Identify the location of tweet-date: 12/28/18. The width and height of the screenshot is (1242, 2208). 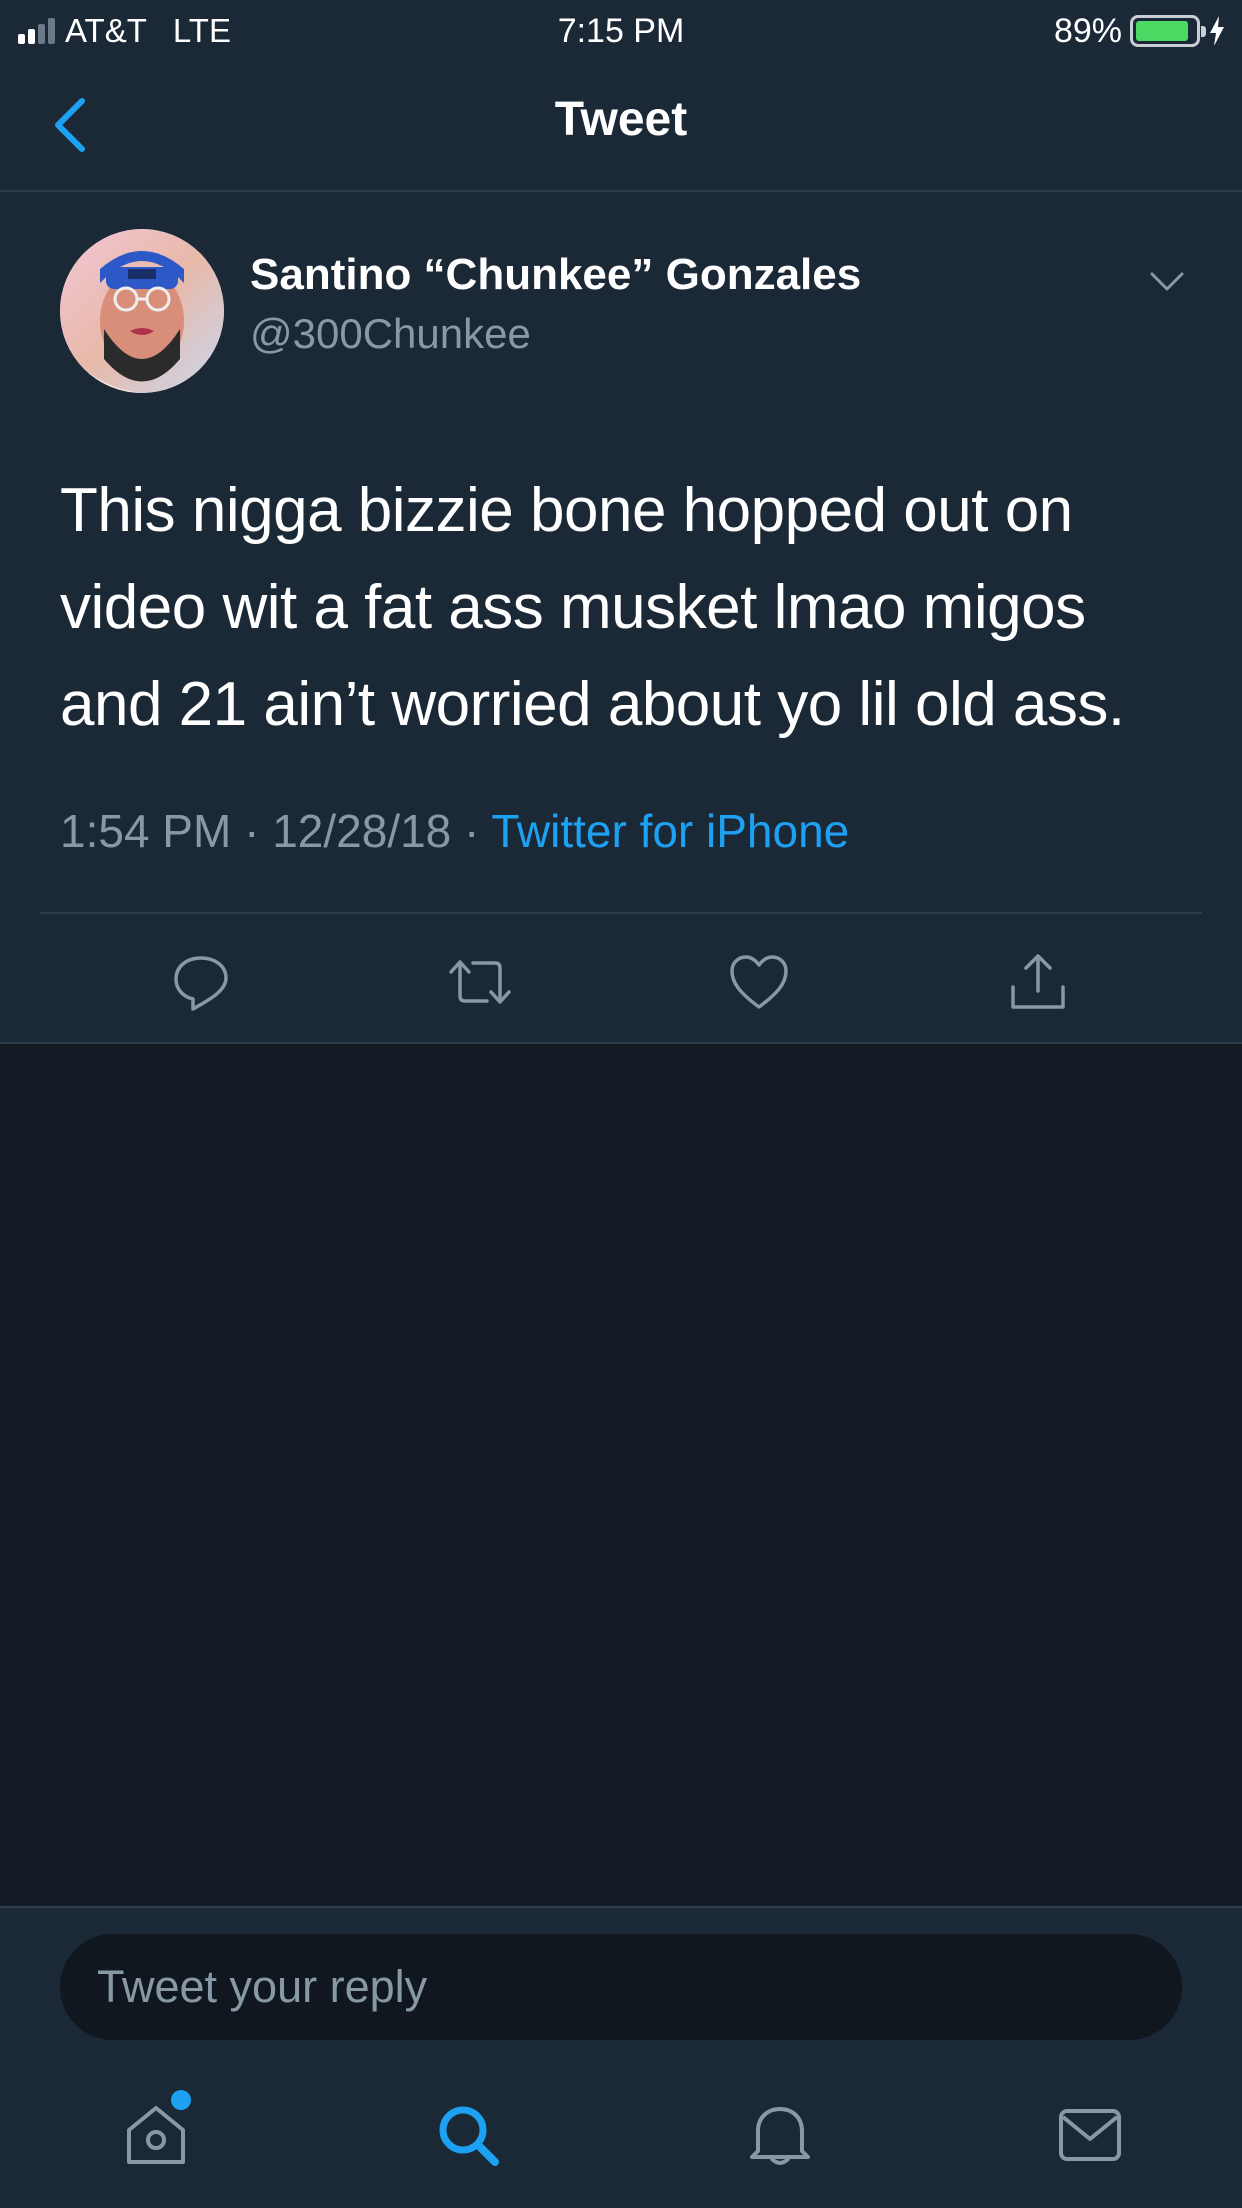
(362, 831).